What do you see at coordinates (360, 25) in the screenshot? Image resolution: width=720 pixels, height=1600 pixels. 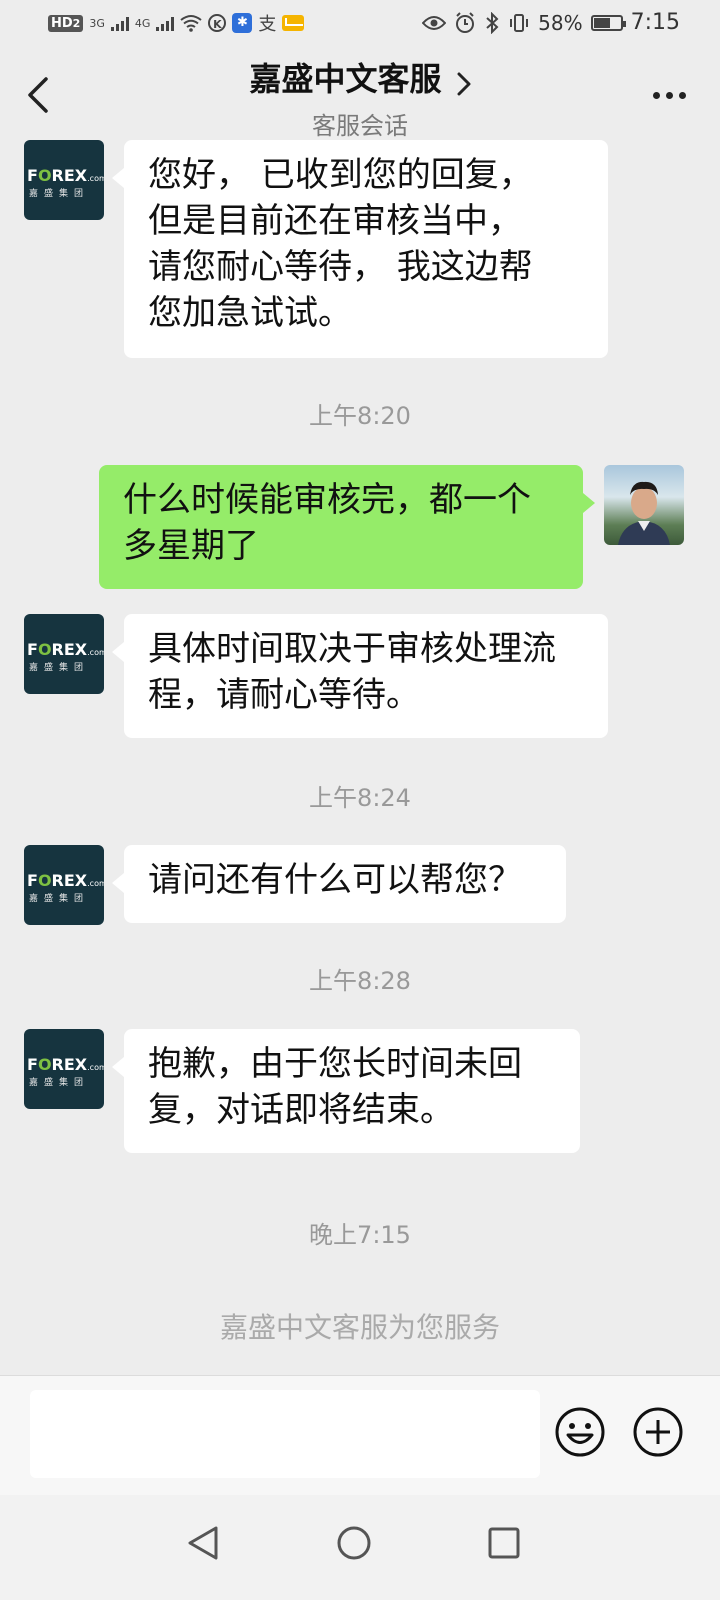 I see `status-bar: HD2 3G 4G K ✱ 支 58% 7:15` at bounding box center [360, 25].